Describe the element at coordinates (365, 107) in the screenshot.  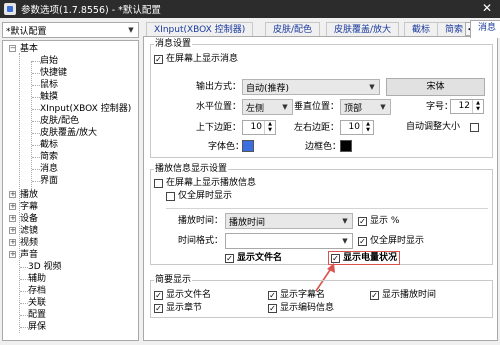
I see `vpos-select: 顶部 ▼` at that location.